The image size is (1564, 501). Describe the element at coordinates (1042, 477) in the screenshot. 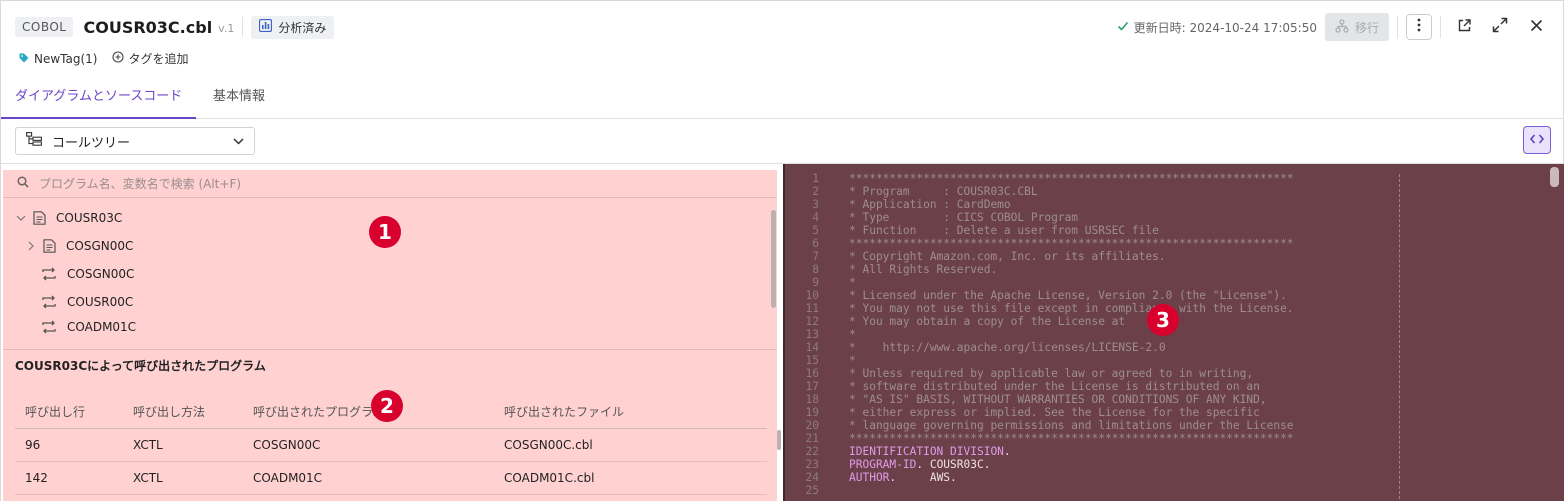

I see `code-line: 24 AUTHOR. AWS.` at that location.